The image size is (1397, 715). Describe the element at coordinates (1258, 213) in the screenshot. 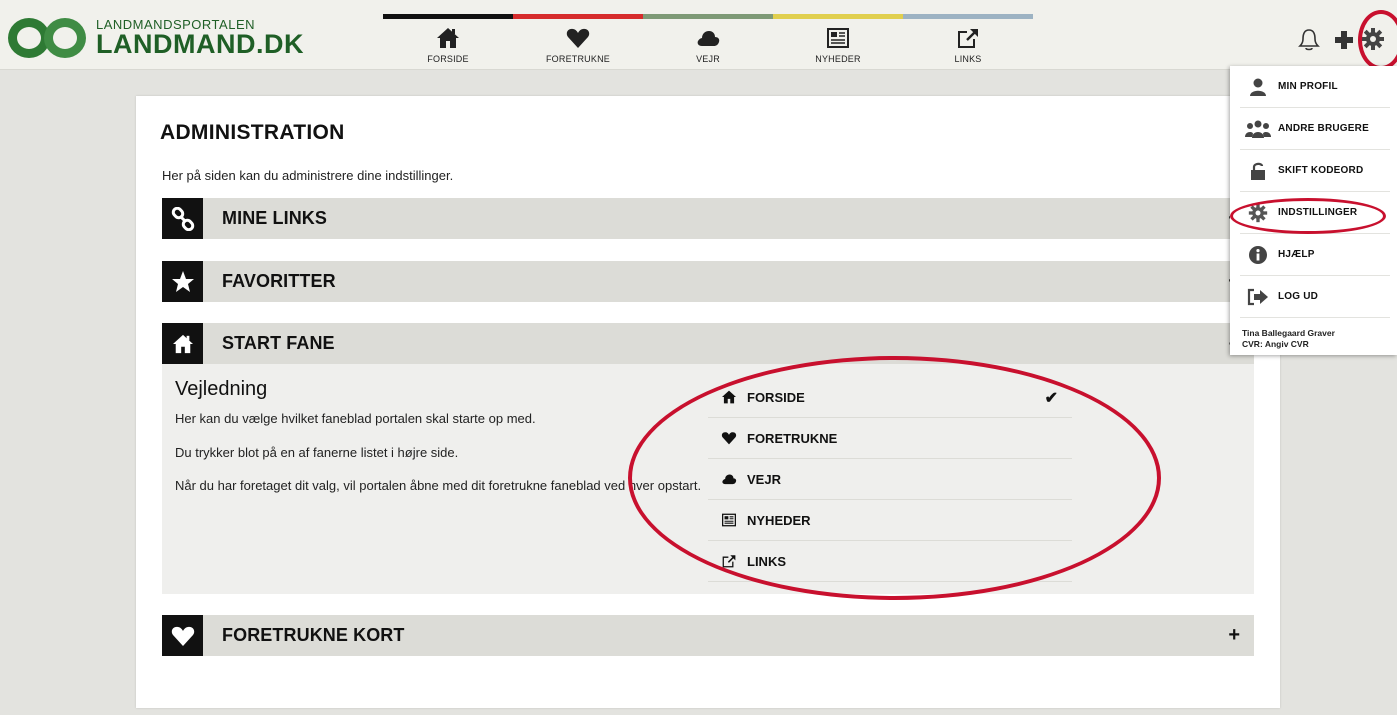

I see `gear-icon` at that location.